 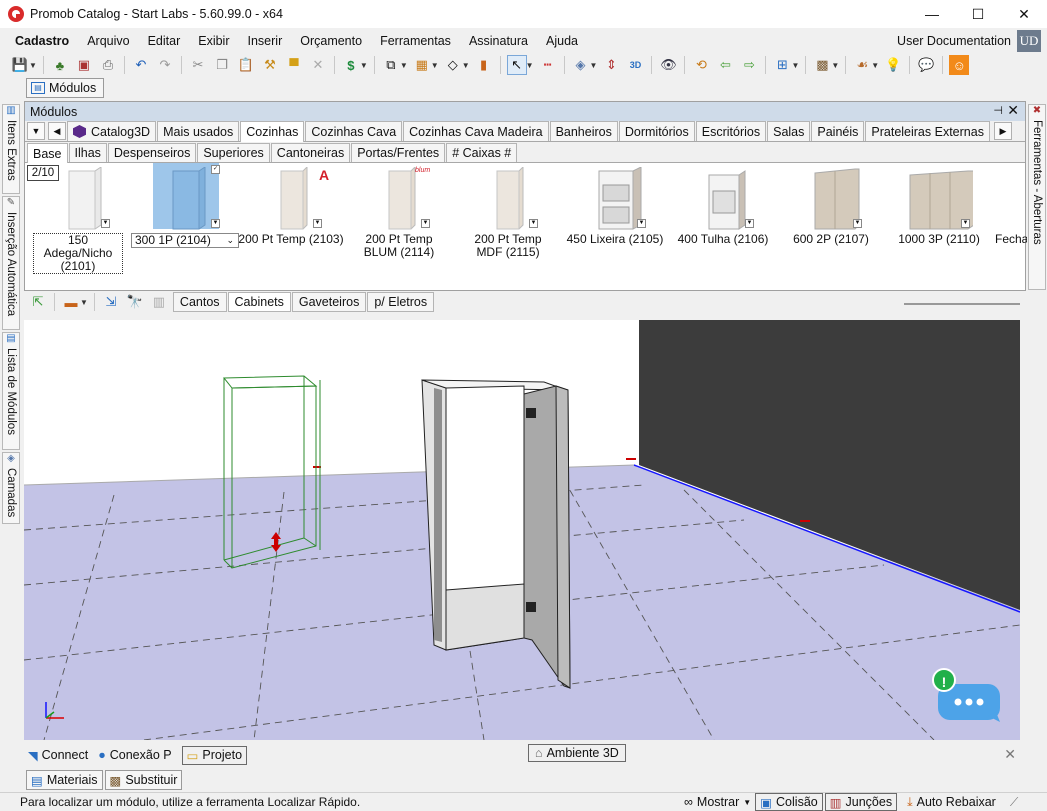 I want to click on measure-icon: ┅, so click(x=548, y=65).